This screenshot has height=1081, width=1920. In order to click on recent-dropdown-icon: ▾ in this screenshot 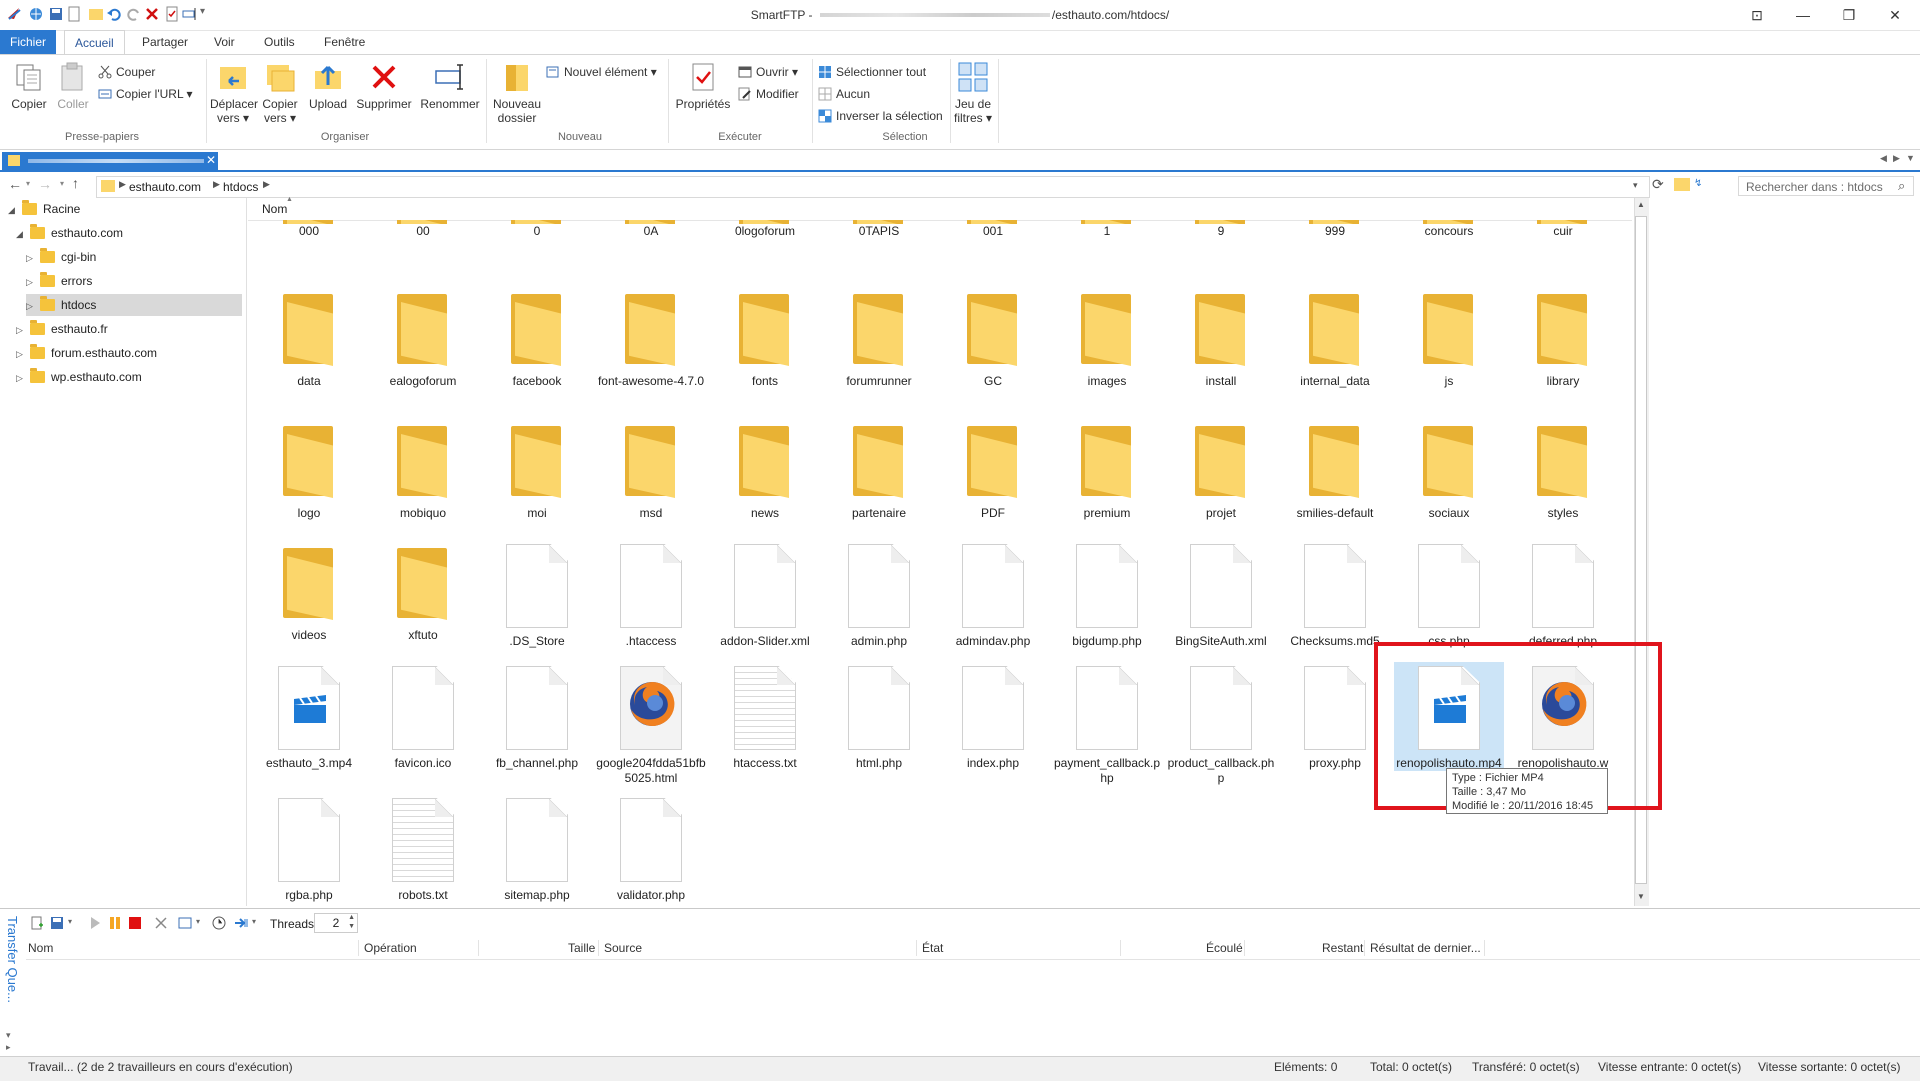, I will do `click(62, 183)`.